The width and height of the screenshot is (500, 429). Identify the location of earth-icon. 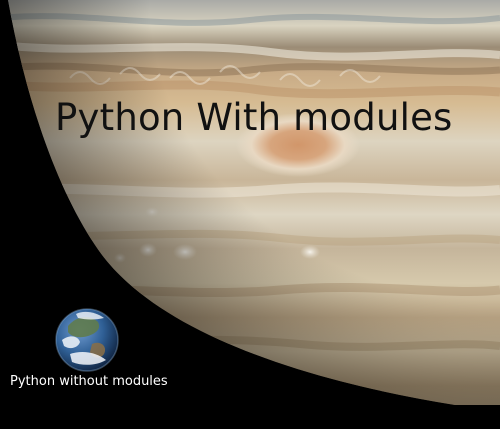
(87, 340).